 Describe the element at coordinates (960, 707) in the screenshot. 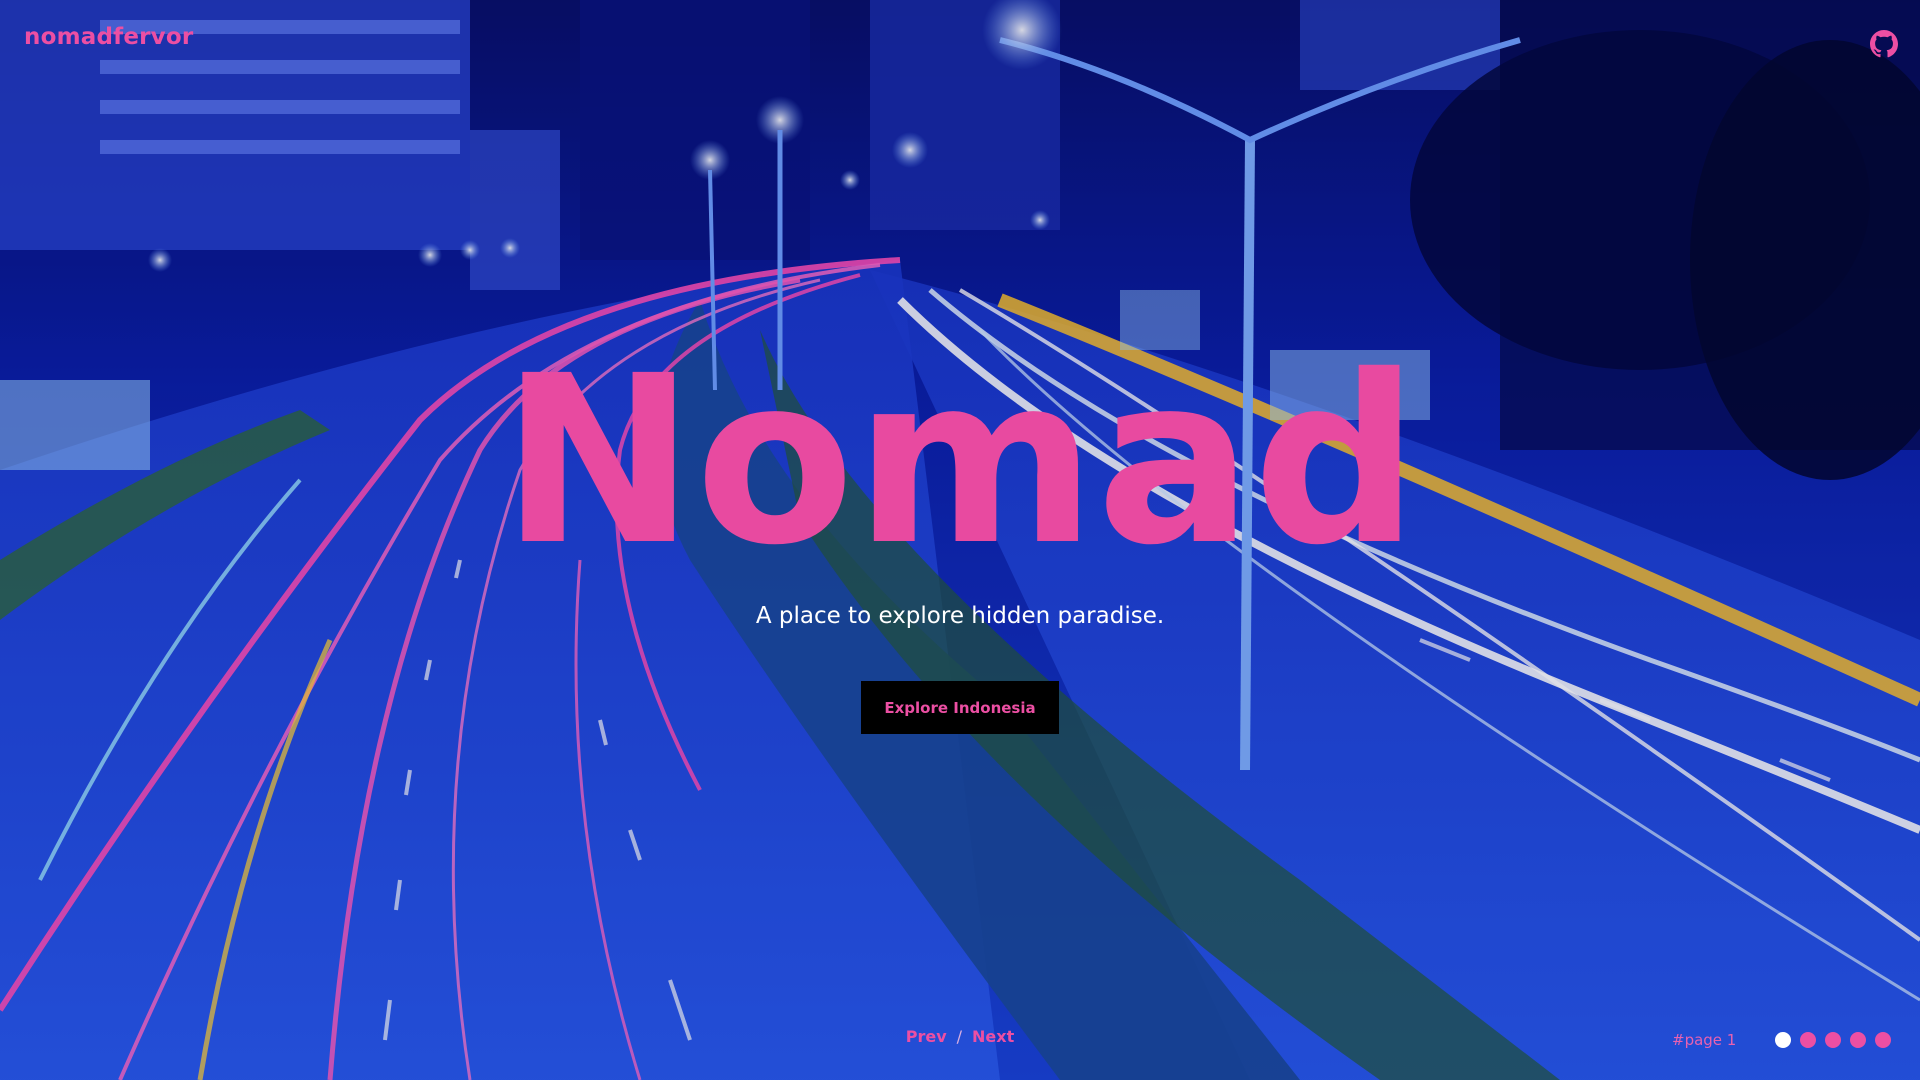

I see `explore-indonesia-button: Explore Indonesia` at that location.